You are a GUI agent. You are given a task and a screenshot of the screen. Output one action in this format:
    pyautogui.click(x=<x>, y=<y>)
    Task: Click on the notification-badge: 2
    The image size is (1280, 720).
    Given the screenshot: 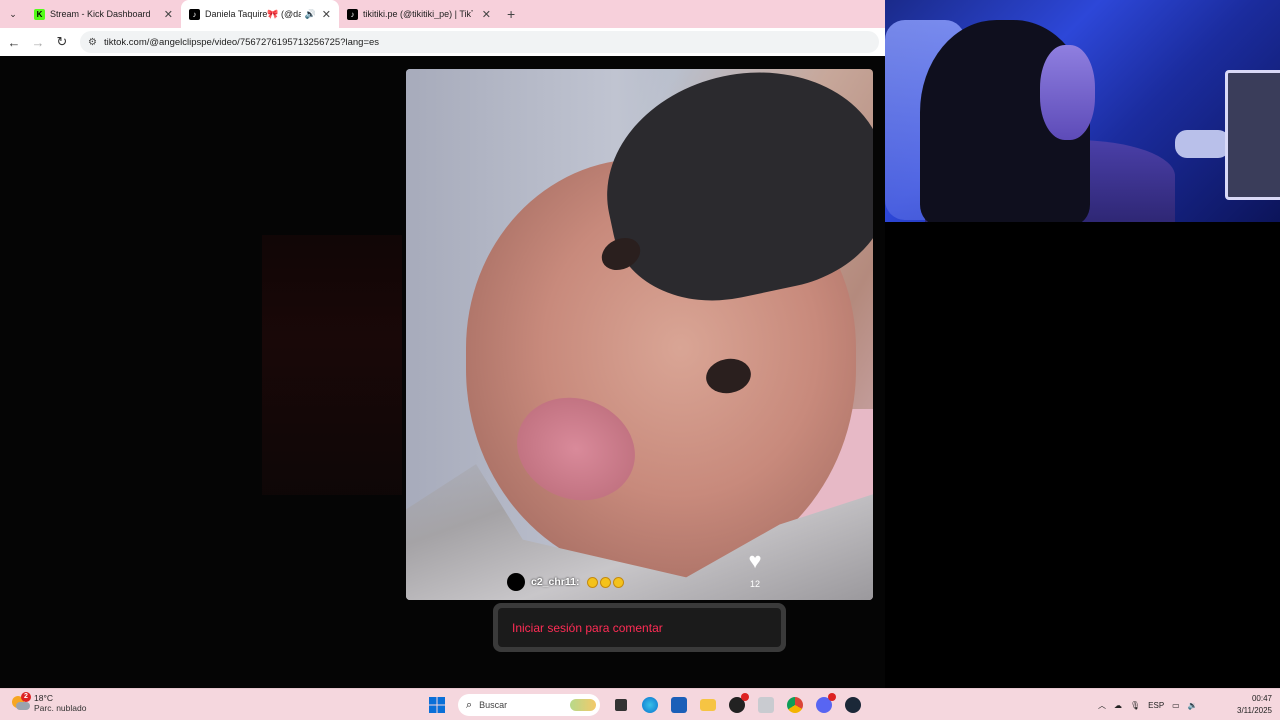 What is the action you would take?
    pyautogui.click(x=26, y=697)
    